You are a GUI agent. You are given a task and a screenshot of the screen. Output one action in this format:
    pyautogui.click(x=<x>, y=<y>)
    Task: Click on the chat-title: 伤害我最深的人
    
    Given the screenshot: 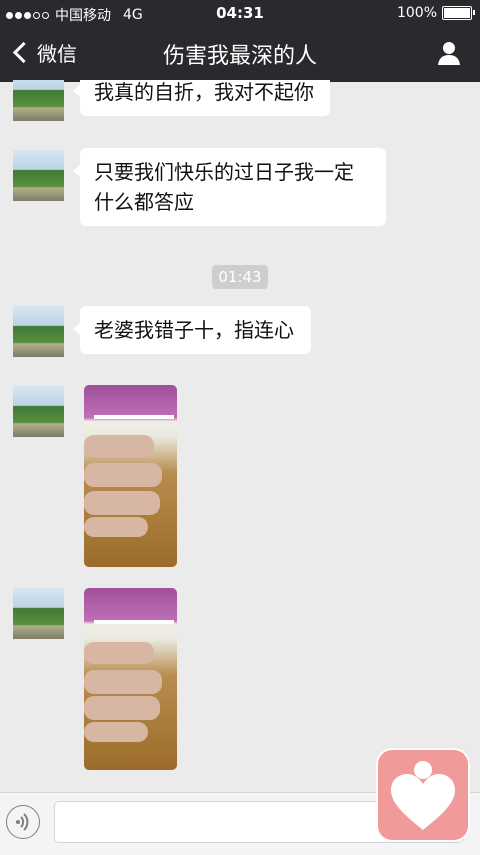 What is the action you would take?
    pyautogui.click(x=239, y=56)
    